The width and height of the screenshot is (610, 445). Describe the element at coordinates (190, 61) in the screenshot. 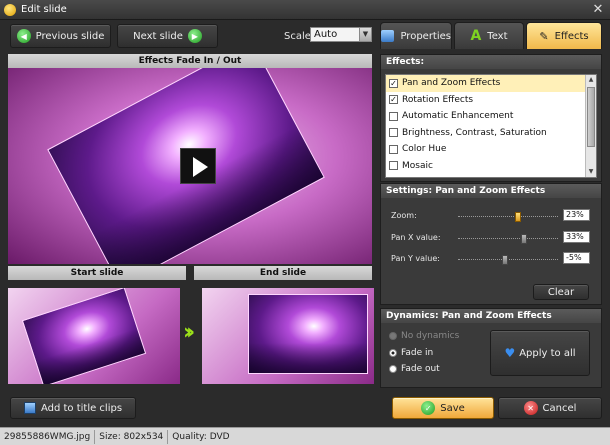

I see `preview-header: Effects Fade In / Out` at that location.